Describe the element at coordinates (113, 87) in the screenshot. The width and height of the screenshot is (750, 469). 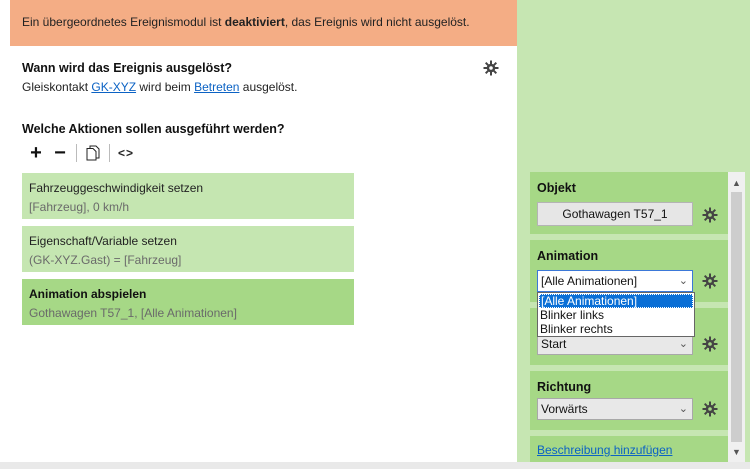
I see `contact-link: GK-XYZ` at that location.